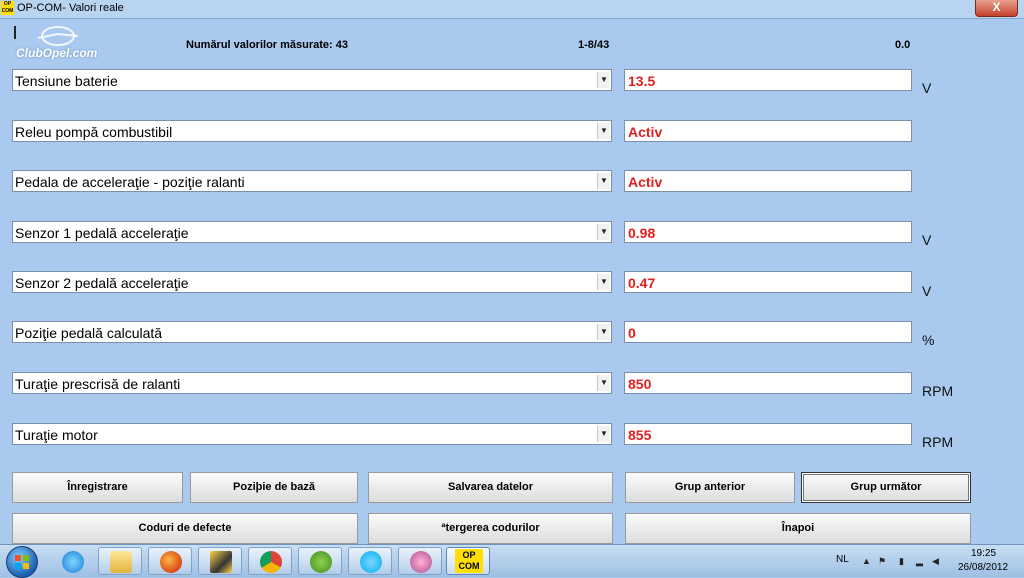 This screenshot has height=578, width=1024. What do you see at coordinates (512, 9) in the screenshot?
I see `window-titlebar: OP COM OP-COM- Valori reale X` at bounding box center [512, 9].